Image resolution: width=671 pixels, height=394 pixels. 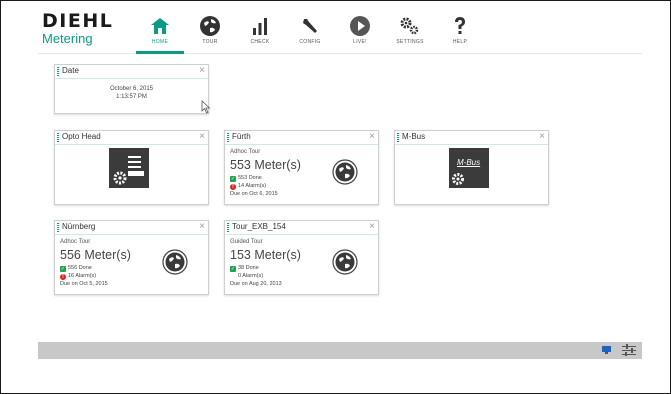 I want to click on widget-title: Nürnberg, so click(x=79, y=226).